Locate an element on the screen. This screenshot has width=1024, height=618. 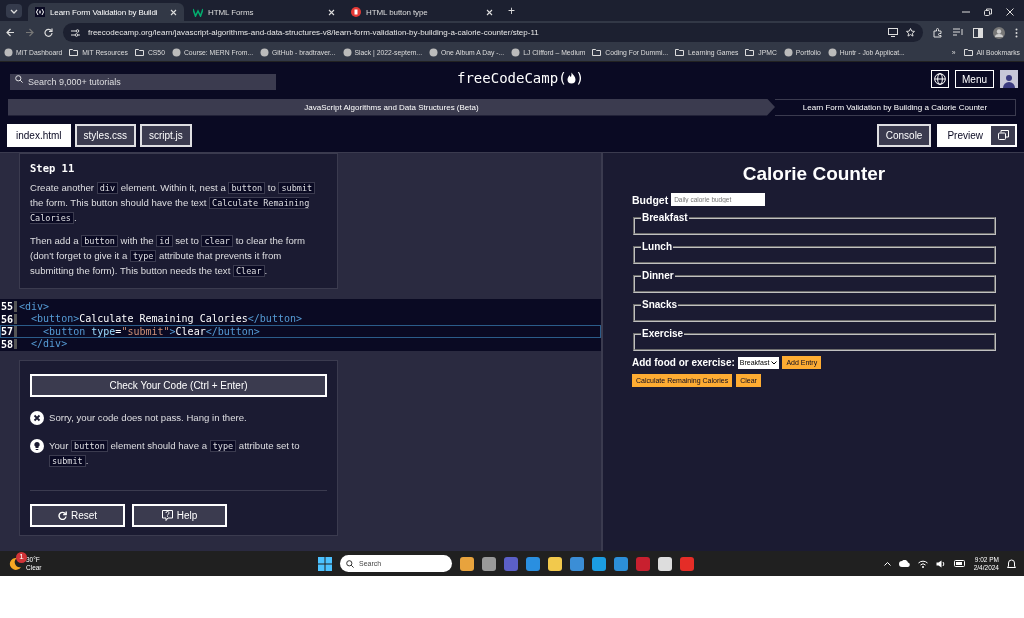
globe-icon is located at coordinates (940, 79).